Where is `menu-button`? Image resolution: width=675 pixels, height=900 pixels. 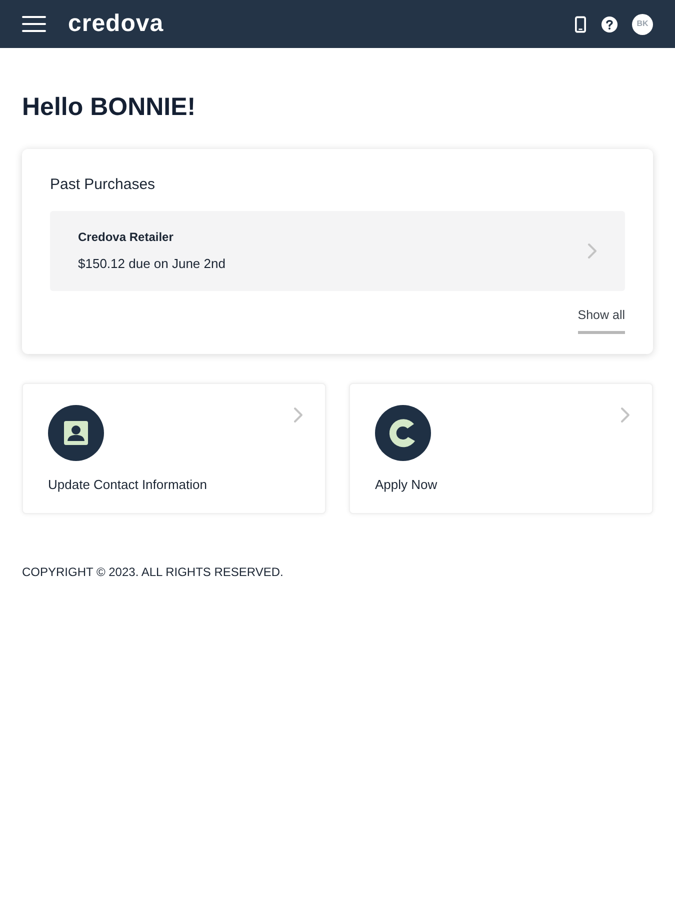
menu-button is located at coordinates (34, 24).